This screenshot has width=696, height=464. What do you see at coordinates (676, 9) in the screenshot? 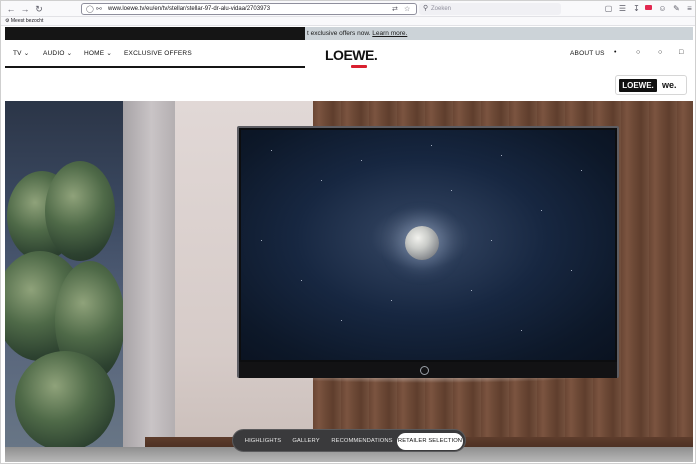
I see `extensions-icon: ✎` at bounding box center [676, 9].